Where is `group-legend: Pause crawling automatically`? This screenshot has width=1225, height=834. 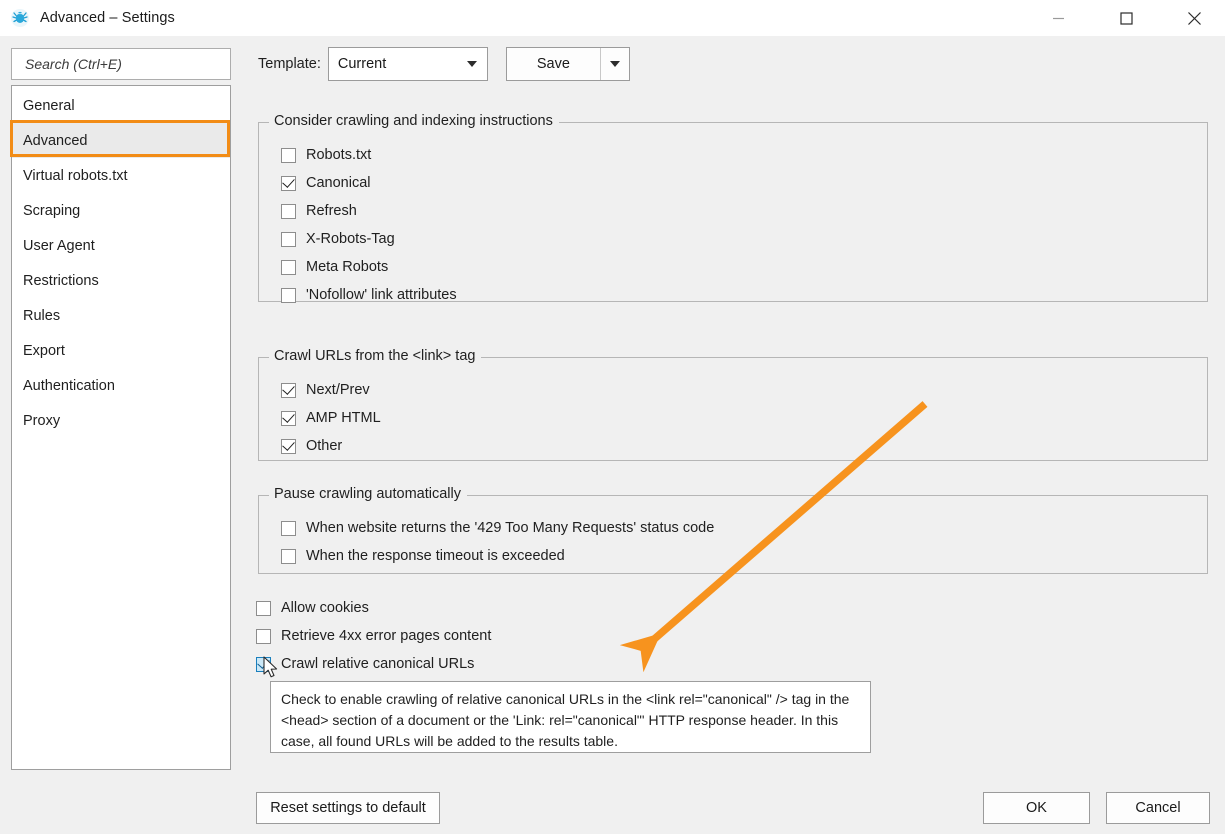
group-legend: Pause crawling automatically is located at coordinates (368, 494).